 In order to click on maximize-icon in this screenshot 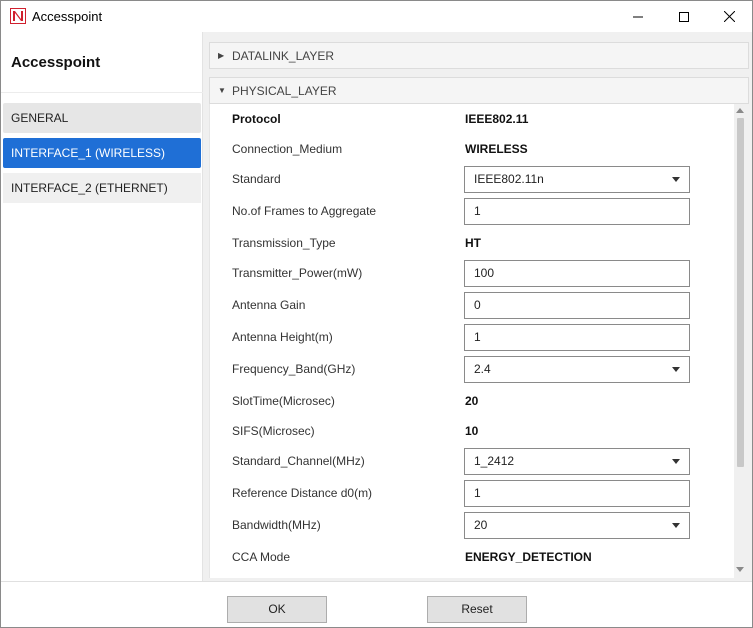, I will do `click(684, 16)`.